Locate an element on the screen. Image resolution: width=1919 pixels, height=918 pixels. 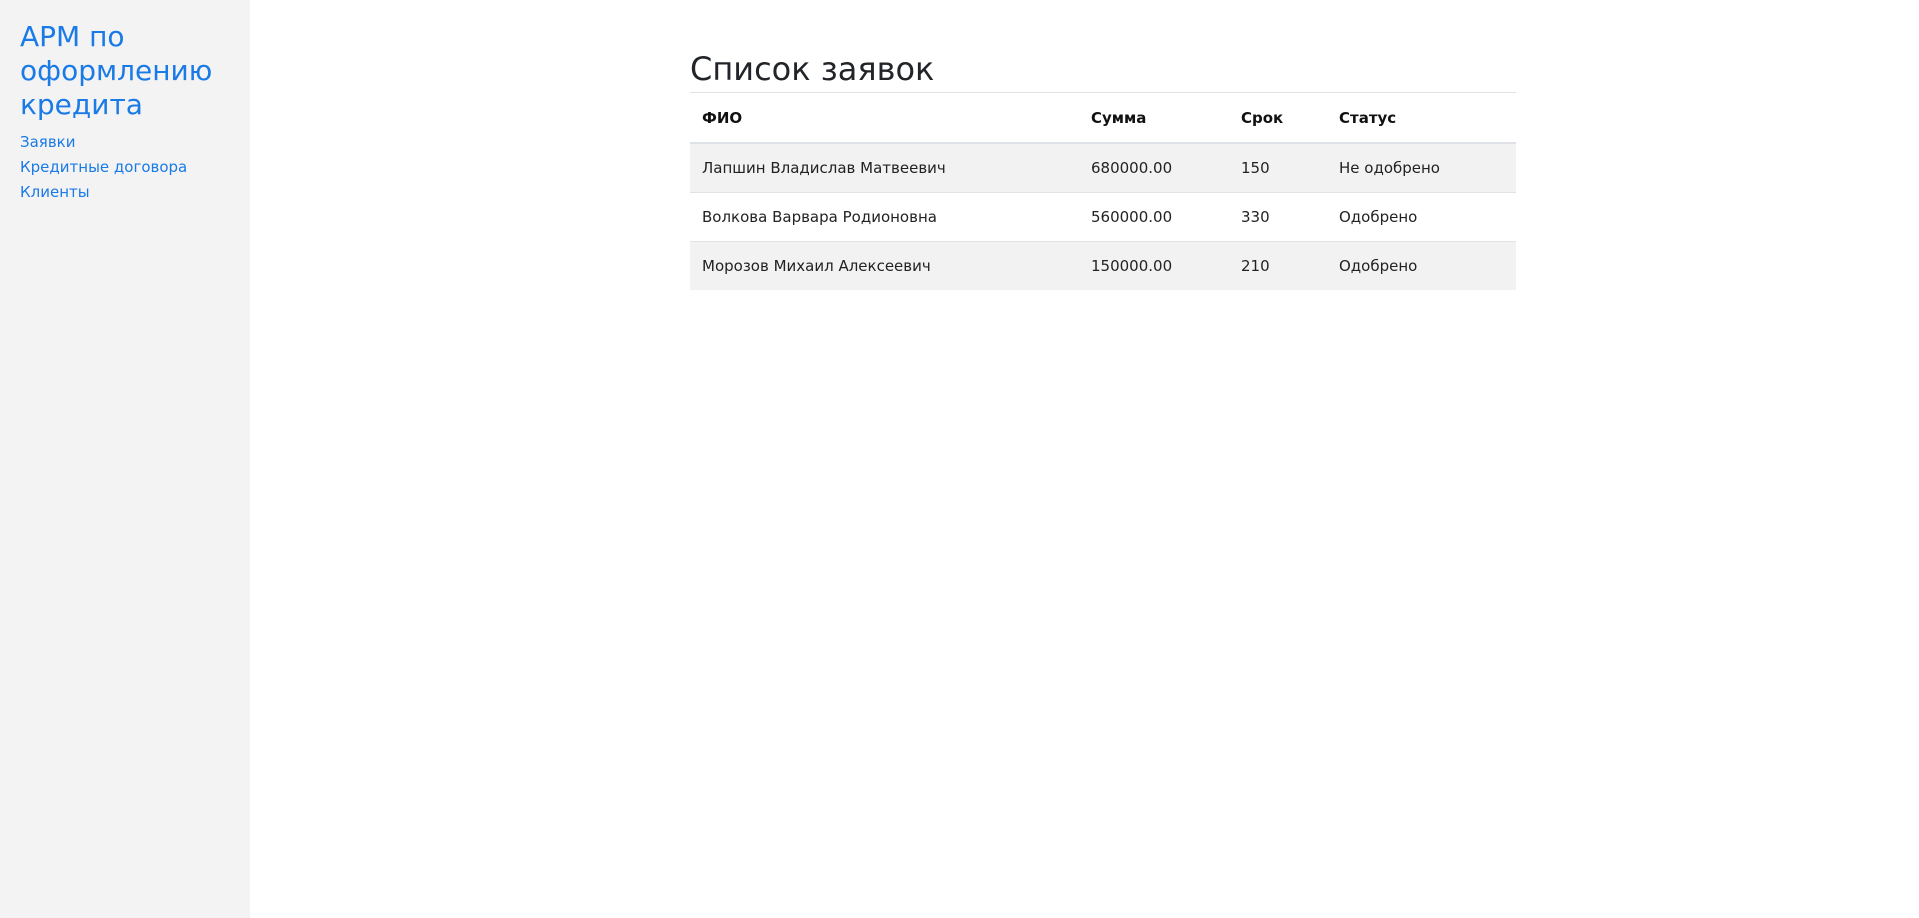
cell-name: Лапшин Владислав Матвеевич is located at coordinates (884, 168).